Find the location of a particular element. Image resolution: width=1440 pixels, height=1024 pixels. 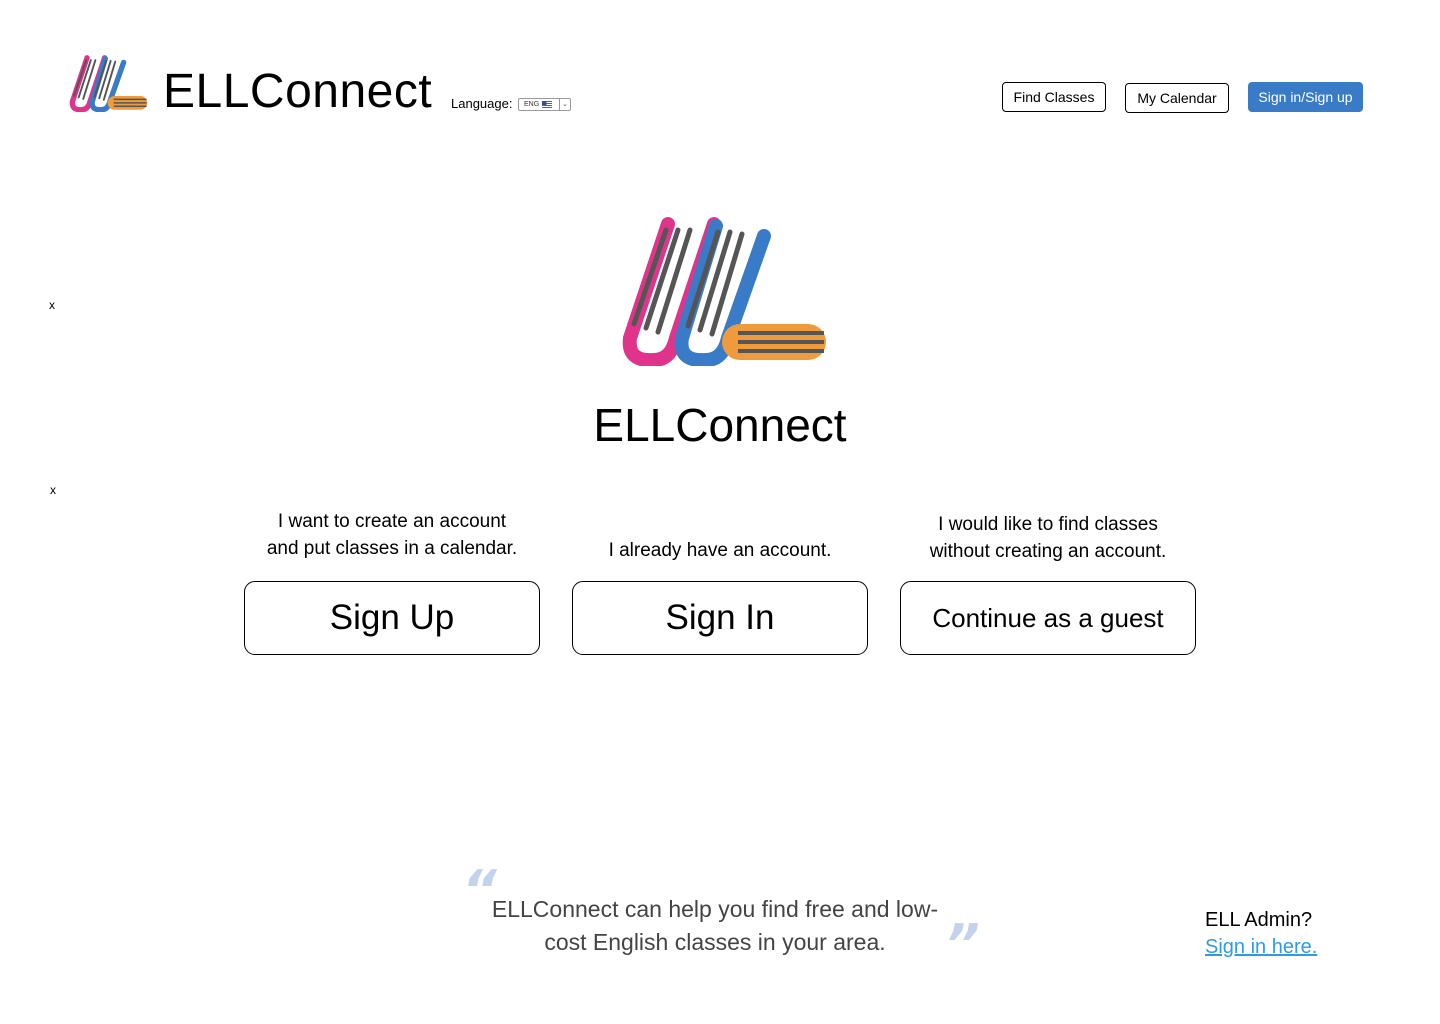

ellconnect-logo-icon is located at coordinates (108, 83).